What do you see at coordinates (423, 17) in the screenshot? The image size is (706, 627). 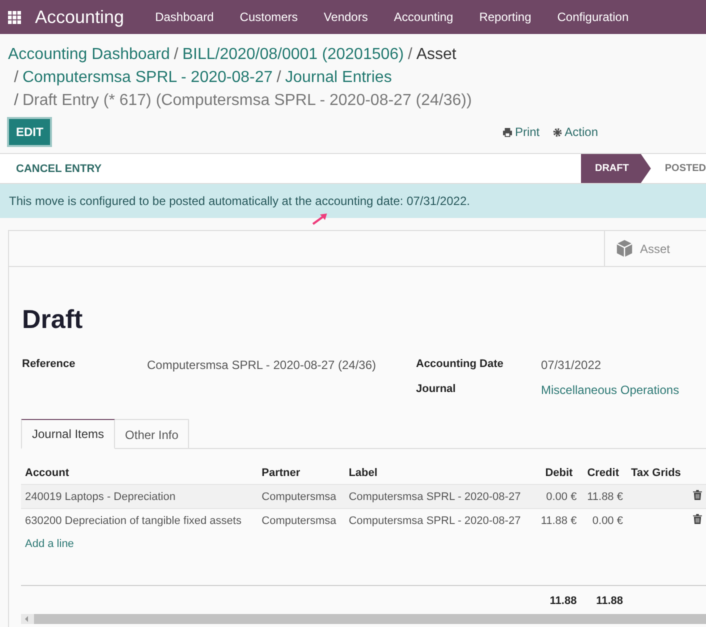 I see `menu-item: Accounting` at bounding box center [423, 17].